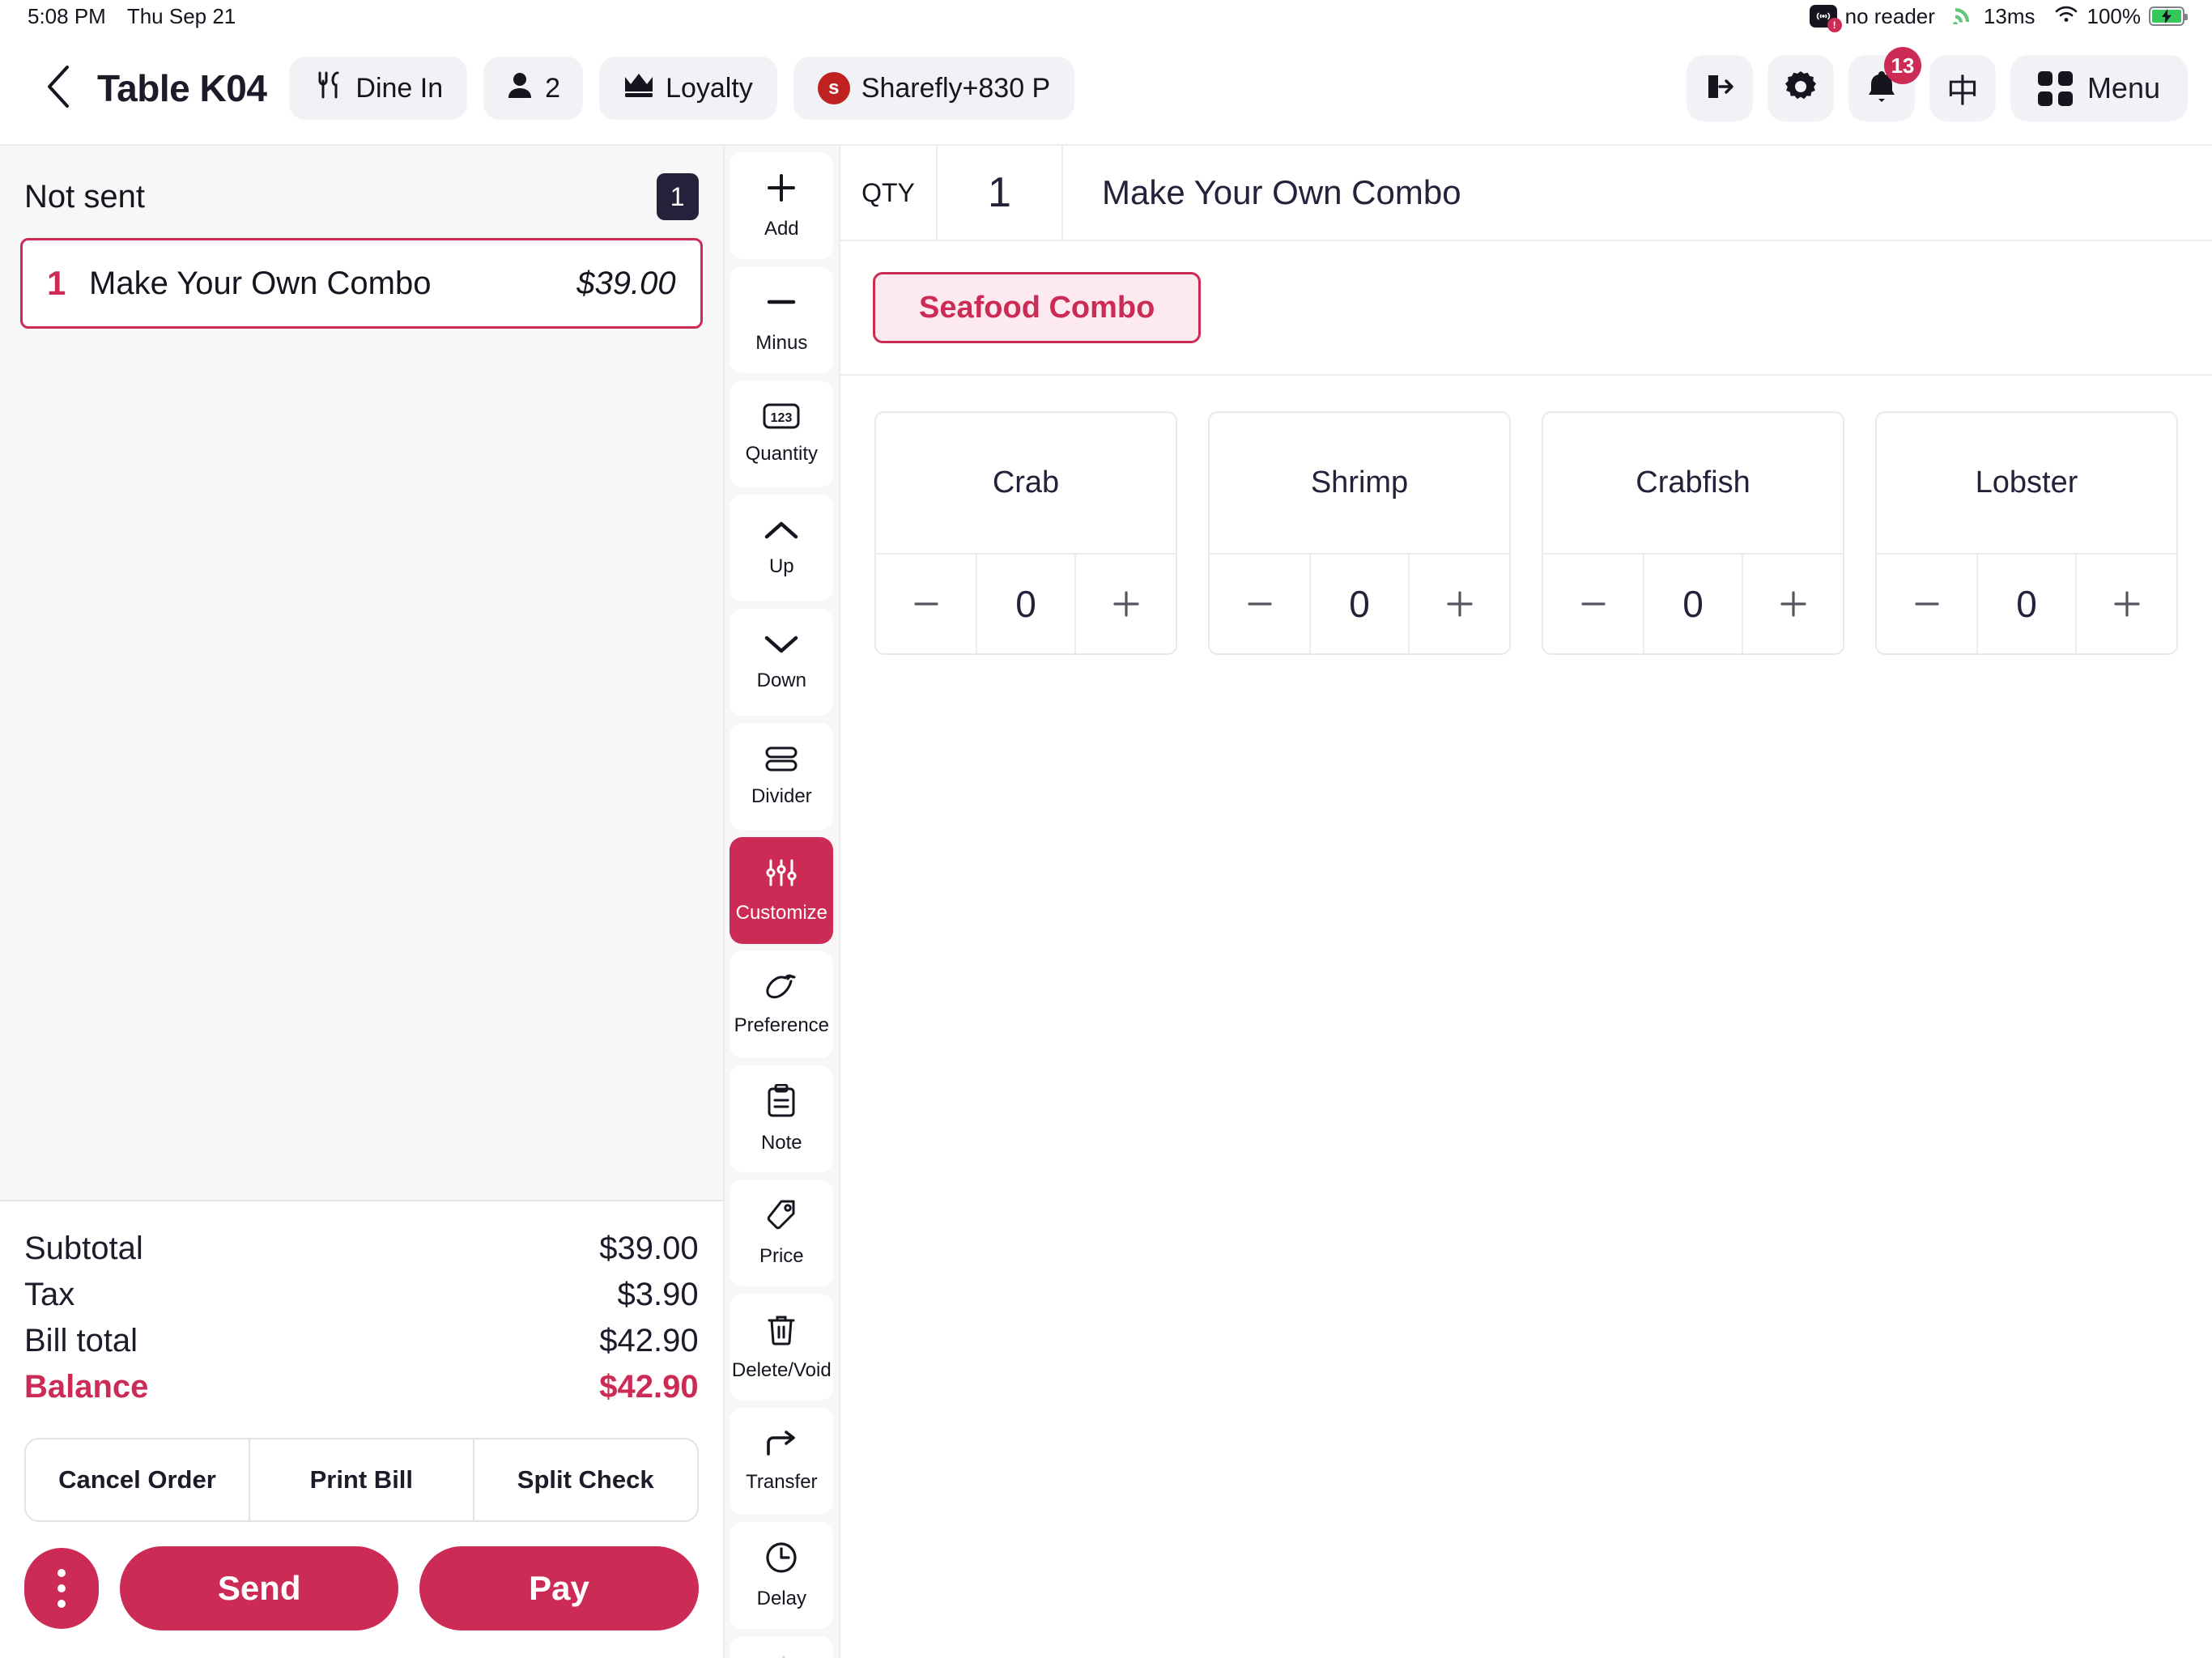  I want to click on option-name: Shrimp, so click(1360, 484).